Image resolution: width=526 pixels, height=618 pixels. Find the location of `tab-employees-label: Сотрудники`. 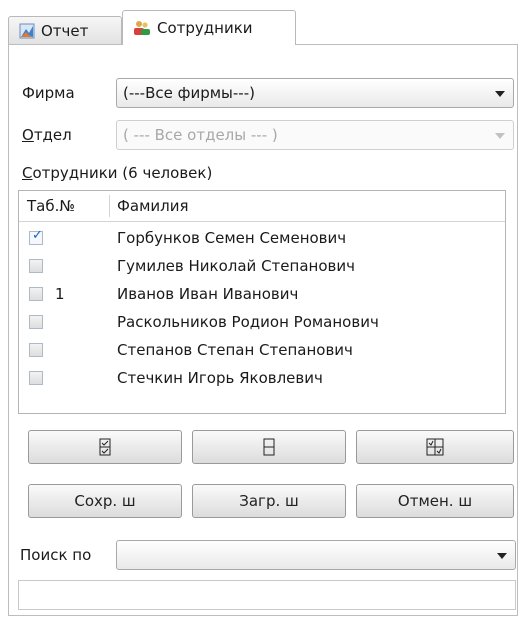

tab-employees-label: Сотрудники is located at coordinates (205, 28).